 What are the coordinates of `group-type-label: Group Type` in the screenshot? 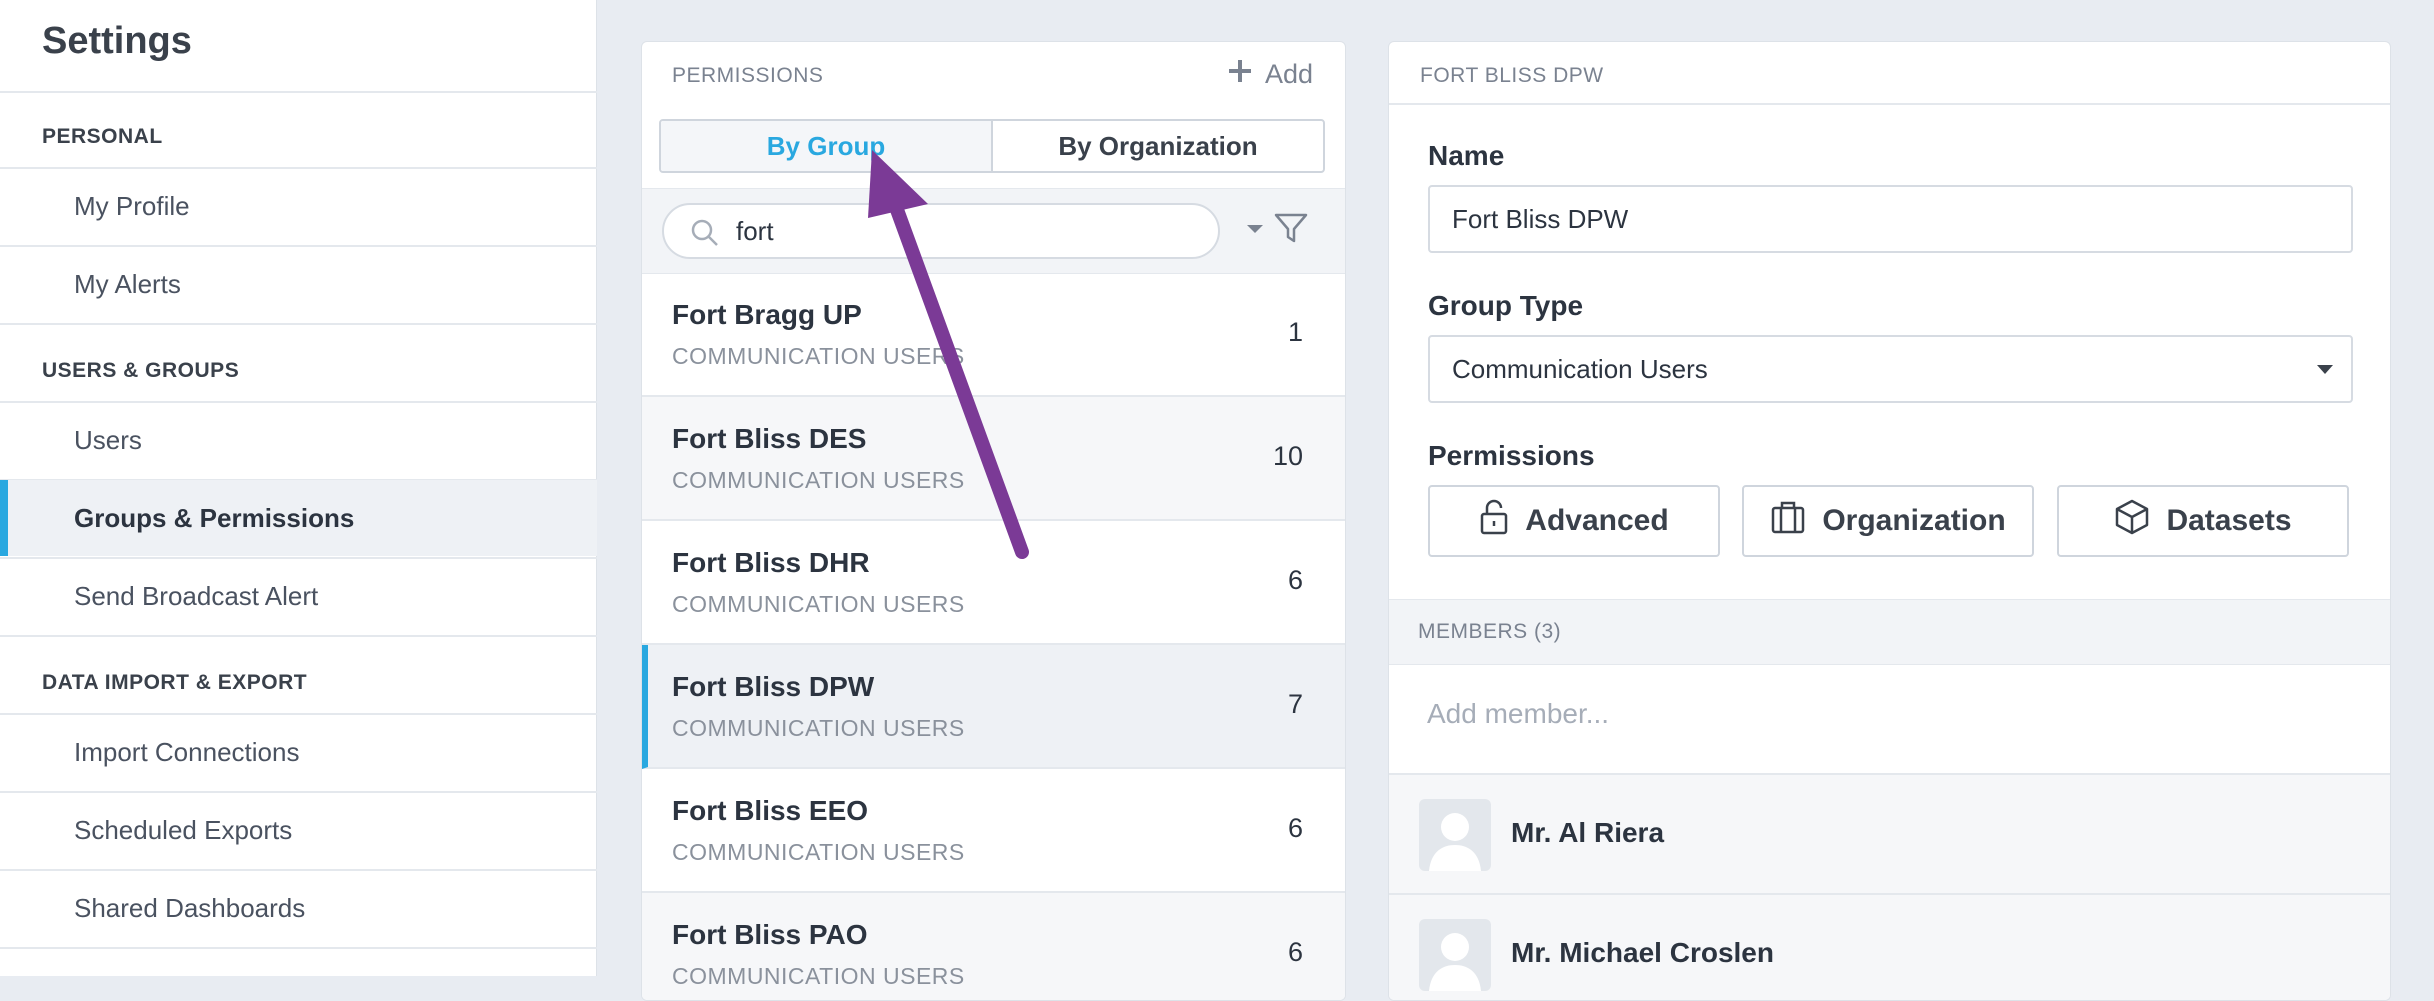 It's located at (1506, 305).